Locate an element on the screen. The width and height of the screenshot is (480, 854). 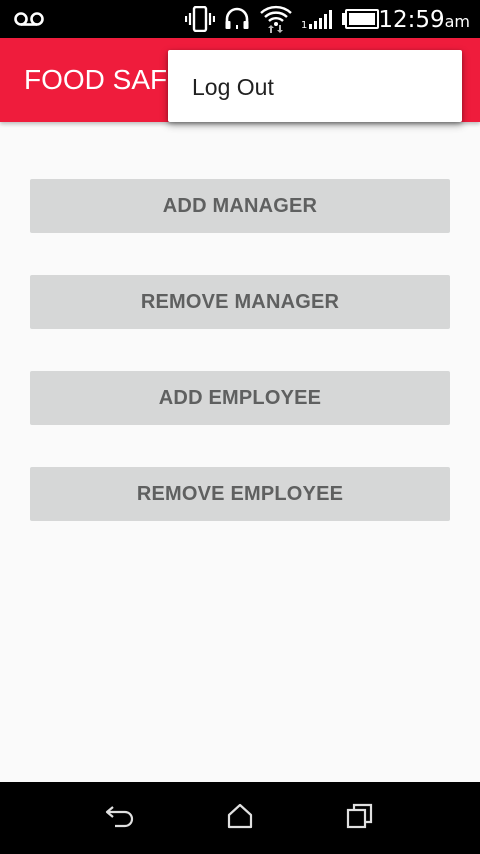
back-icon is located at coordinates (120, 818).